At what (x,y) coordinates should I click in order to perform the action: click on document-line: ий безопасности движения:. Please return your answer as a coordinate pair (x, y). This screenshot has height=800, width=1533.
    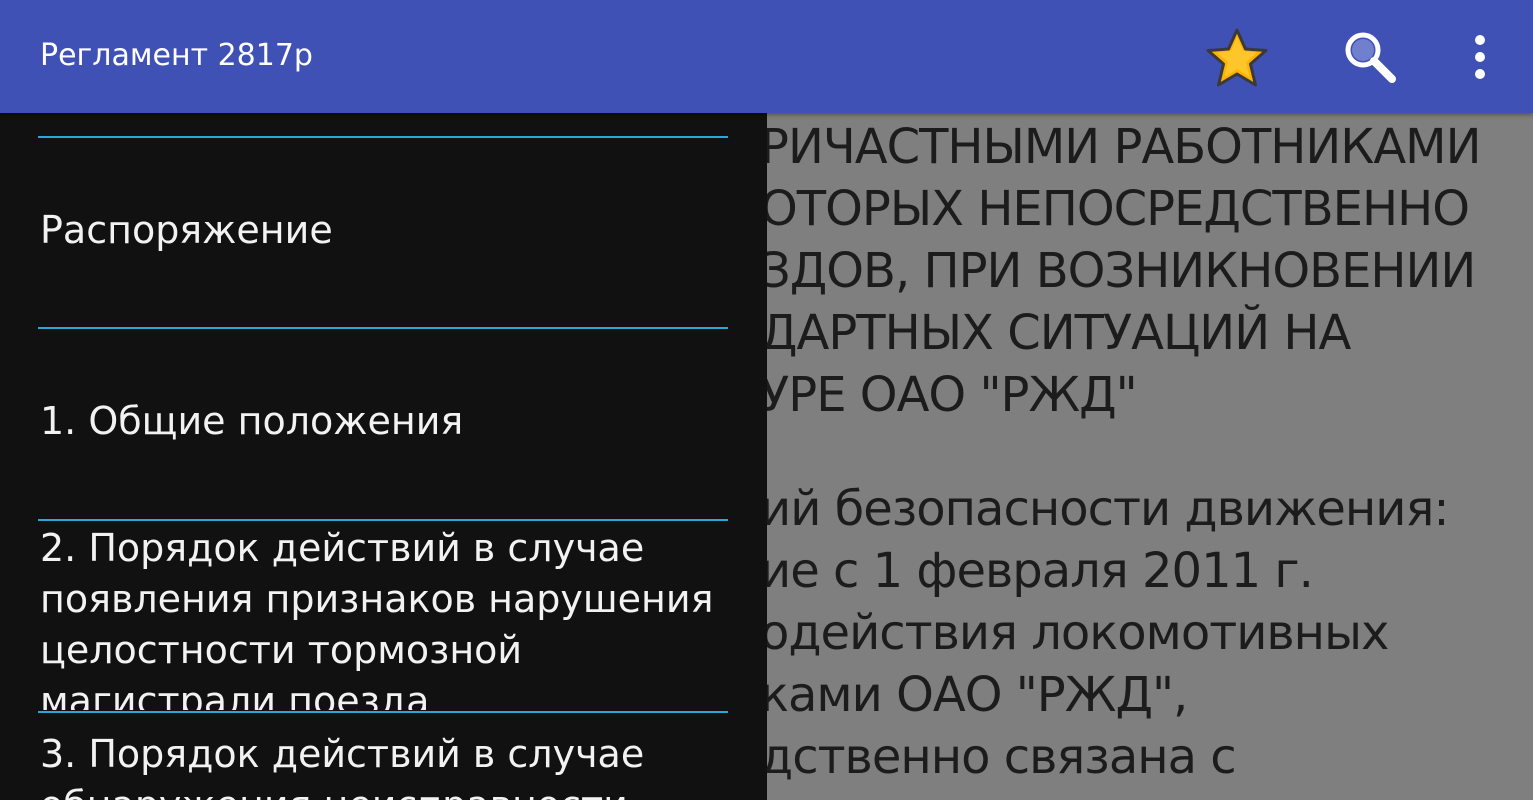
    Looking at the image, I should click on (1104, 509).